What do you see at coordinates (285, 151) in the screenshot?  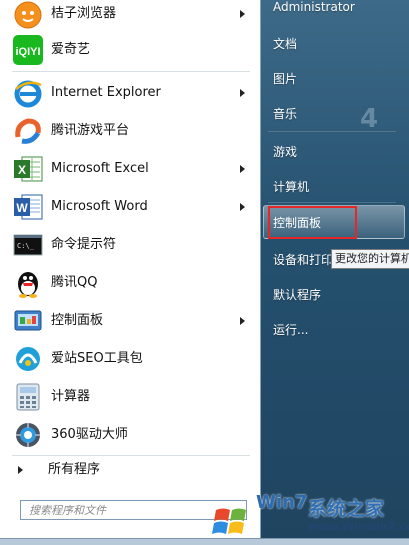 I see `games-link: 游戏` at bounding box center [285, 151].